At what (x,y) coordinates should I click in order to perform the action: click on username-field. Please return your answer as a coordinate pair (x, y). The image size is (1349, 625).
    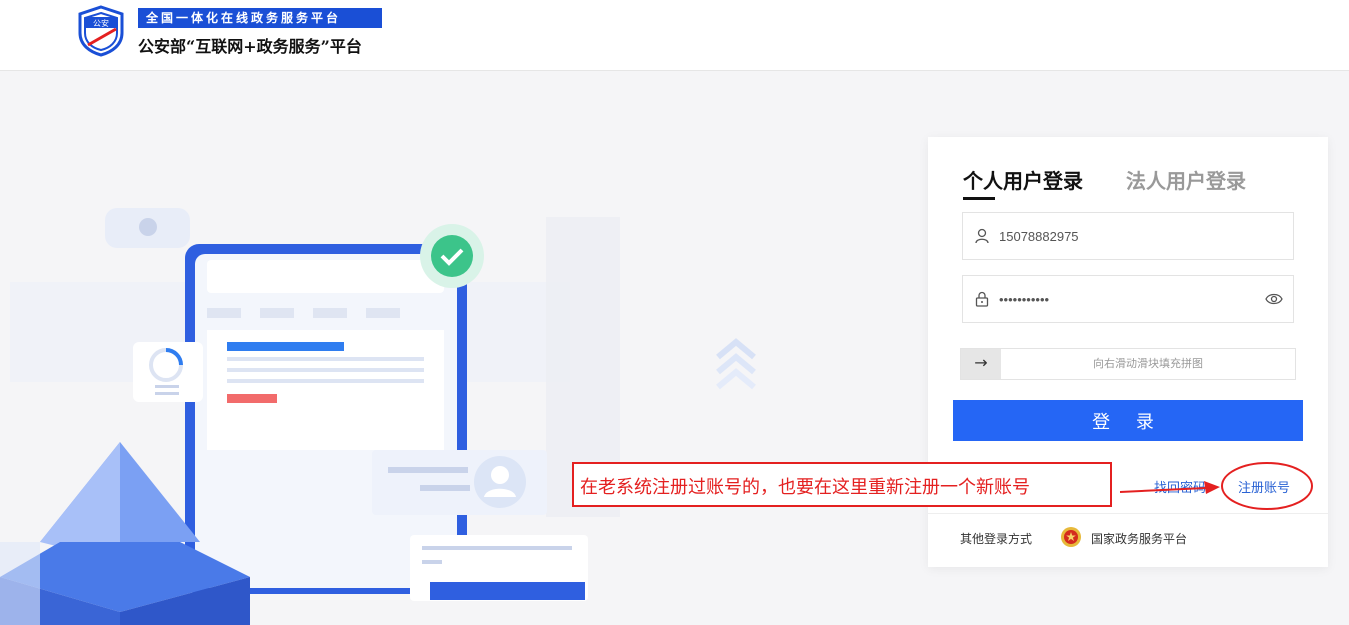
    Looking at the image, I should click on (1128, 236).